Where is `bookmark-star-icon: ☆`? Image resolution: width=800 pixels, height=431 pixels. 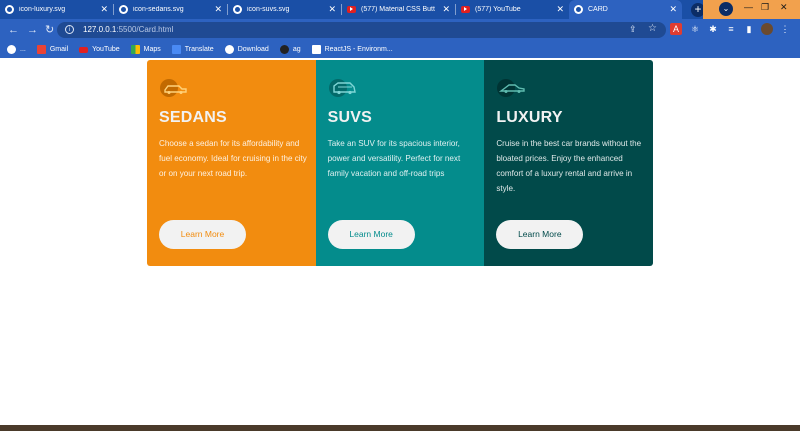
bookmark-star-icon: ☆ is located at coordinates (652, 28).